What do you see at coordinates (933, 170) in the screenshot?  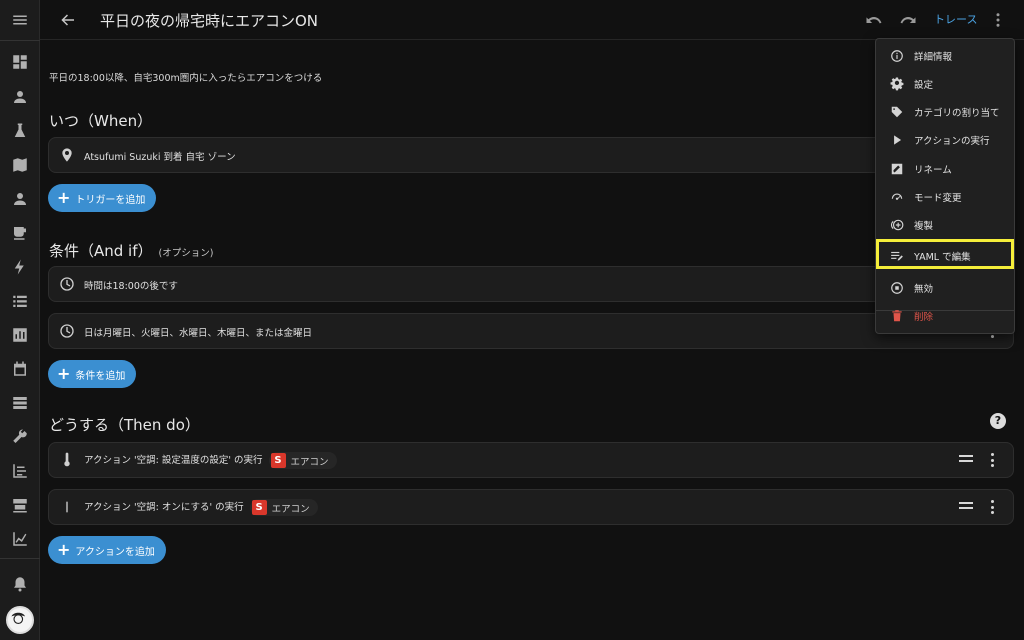 I see `menu-item-label: リネーム` at bounding box center [933, 170].